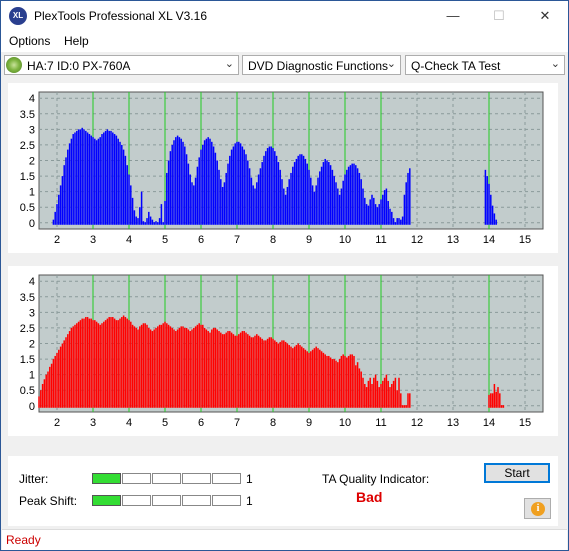 The height and width of the screenshot is (551, 569). What do you see at coordinates (27, 177) in the screenshot?
I see `y-tick-label: 1.5` at bounding box center [27, 177].